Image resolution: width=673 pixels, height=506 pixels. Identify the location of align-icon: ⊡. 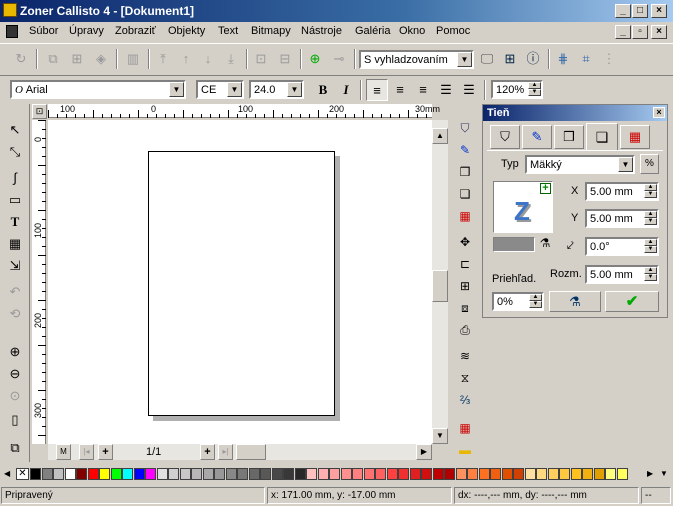
(261, 59).